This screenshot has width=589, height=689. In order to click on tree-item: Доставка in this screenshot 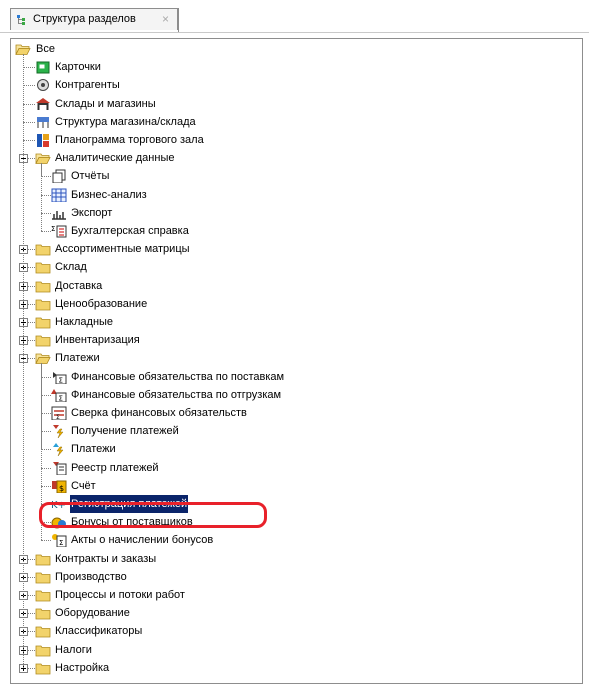, I will do `click(291, 286)`.